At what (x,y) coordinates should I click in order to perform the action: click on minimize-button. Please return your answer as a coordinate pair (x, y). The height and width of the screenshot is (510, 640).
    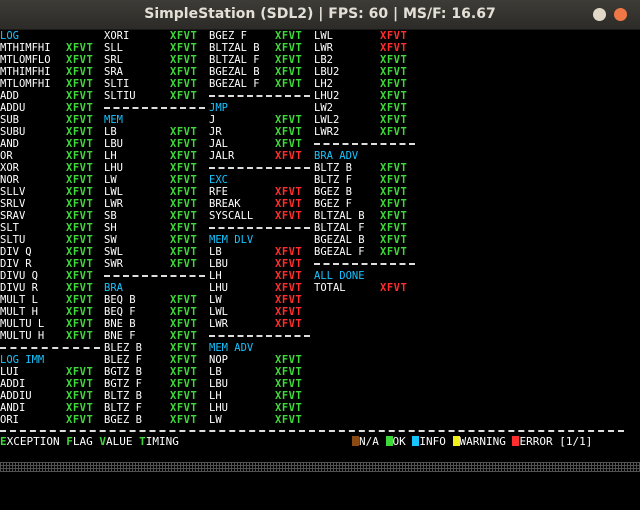
    Looking at the image, I should click on (599, 14).